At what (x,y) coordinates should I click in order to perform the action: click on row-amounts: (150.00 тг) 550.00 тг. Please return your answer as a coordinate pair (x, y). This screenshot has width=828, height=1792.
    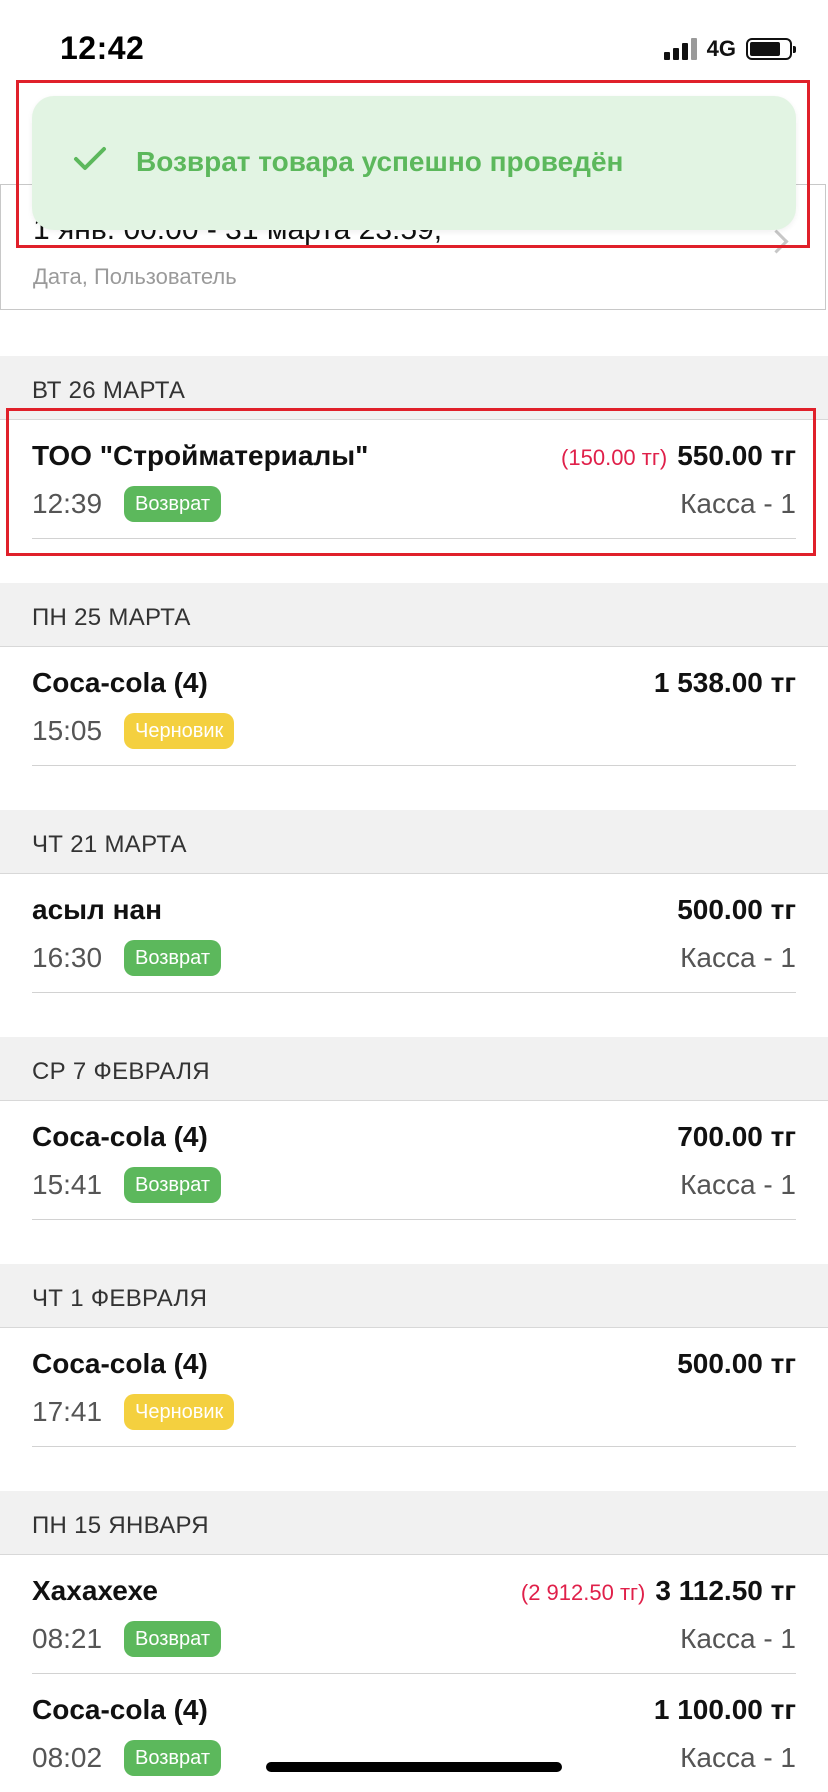
    Looking at the image, I should click on (678, 456).